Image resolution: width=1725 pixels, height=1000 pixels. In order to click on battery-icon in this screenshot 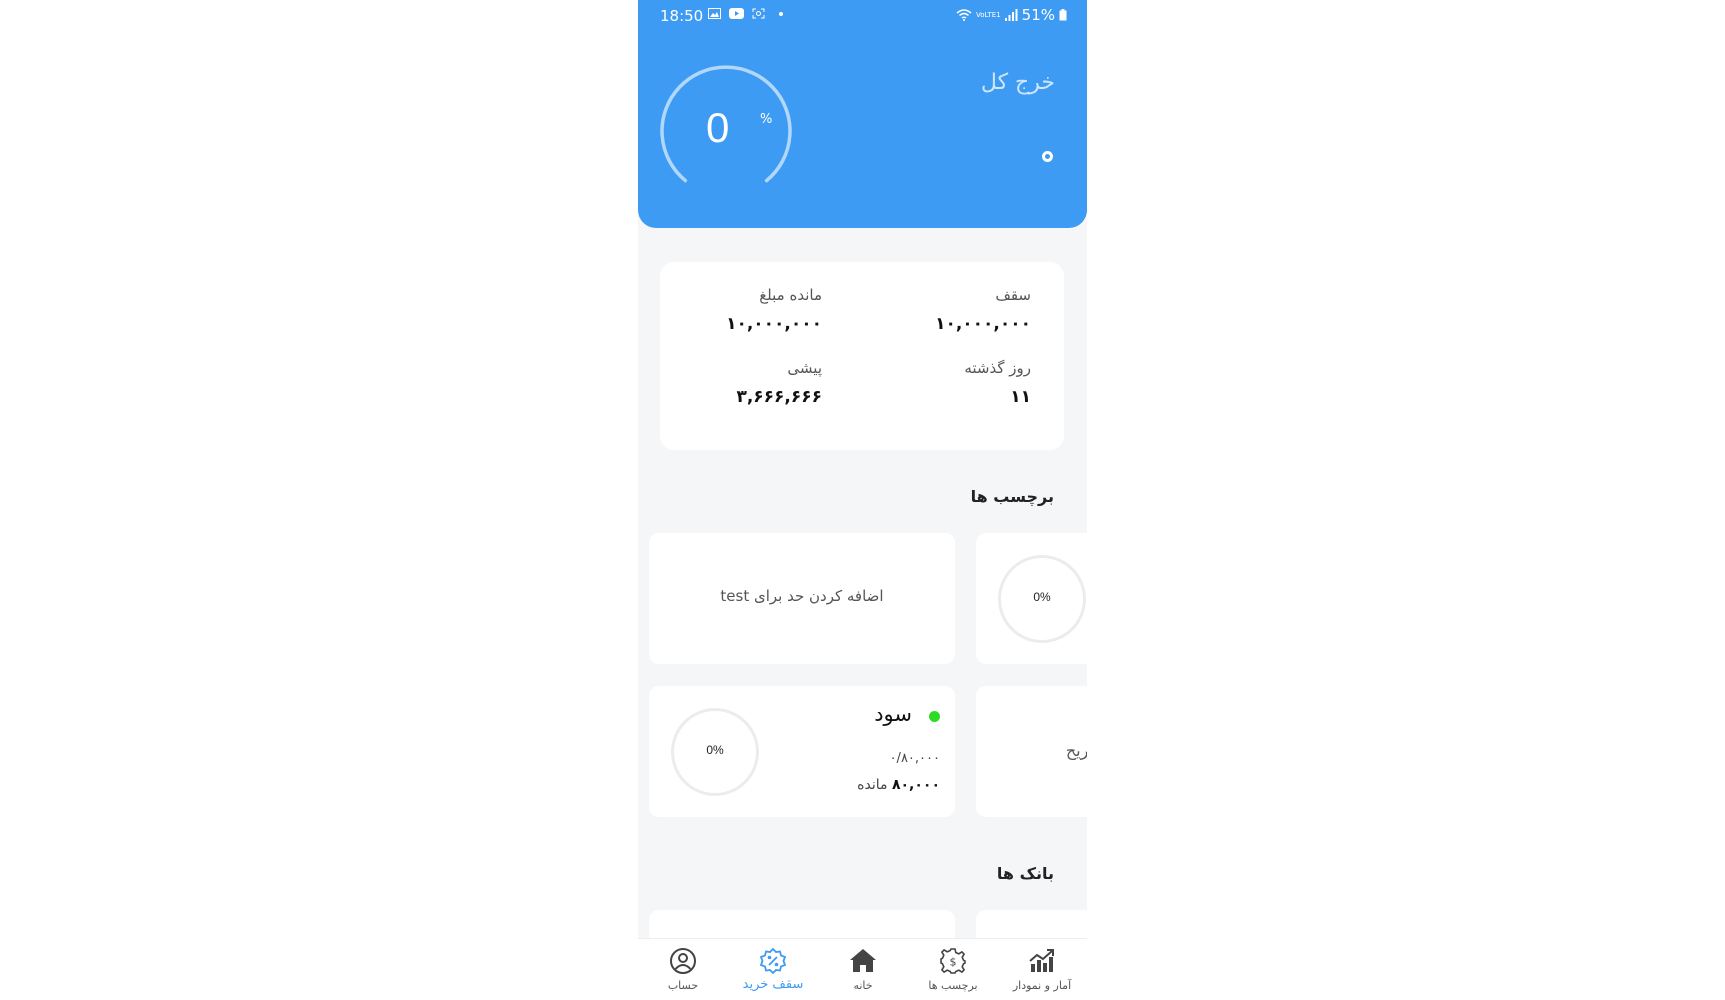, I will do `click(1063, 15)`.